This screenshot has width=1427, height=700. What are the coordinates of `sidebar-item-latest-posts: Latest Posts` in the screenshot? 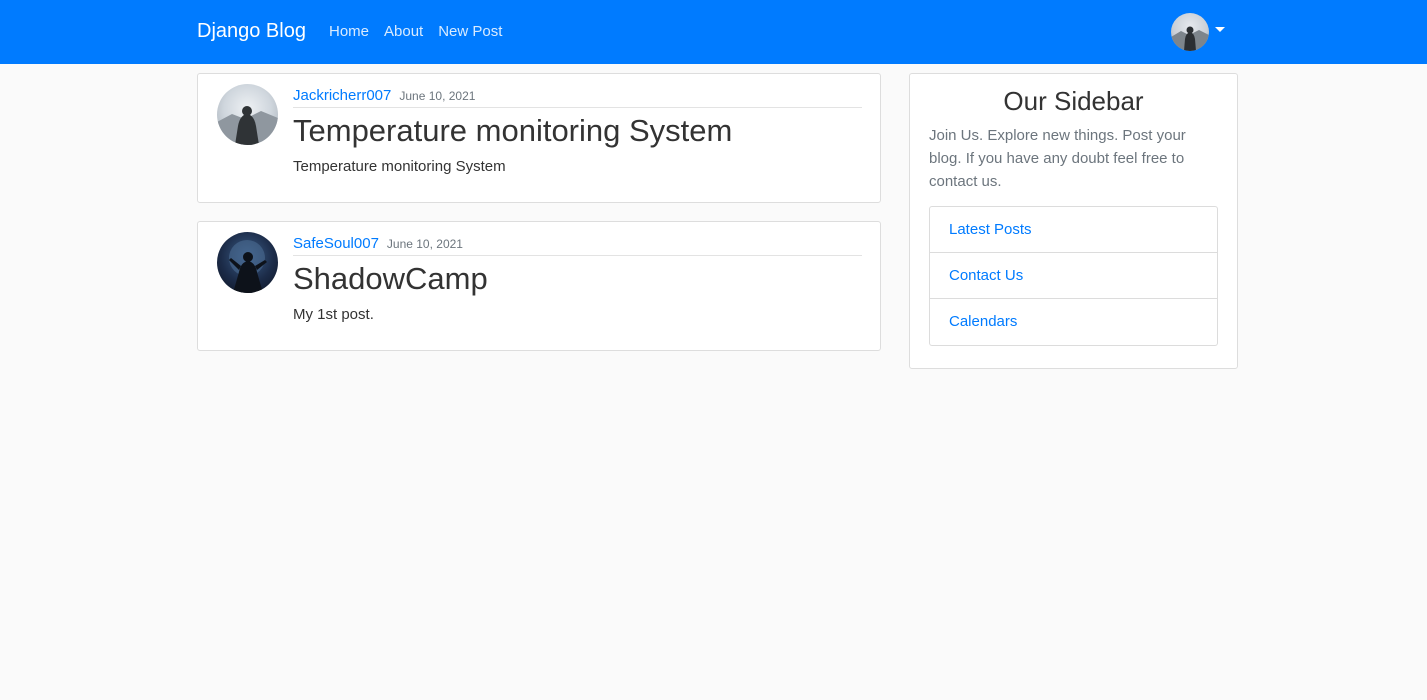 It's located at (1073, 230).